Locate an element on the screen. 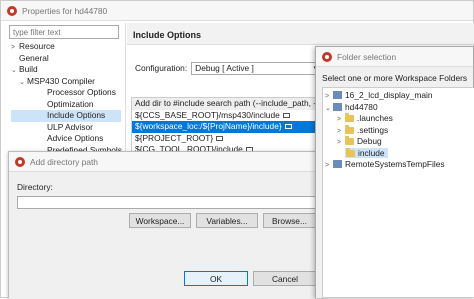 The image size is (474, 299). folder-item-16-2-lcd-display-main: >16_2_lcd_display_main is located at coordinates (399, 96).